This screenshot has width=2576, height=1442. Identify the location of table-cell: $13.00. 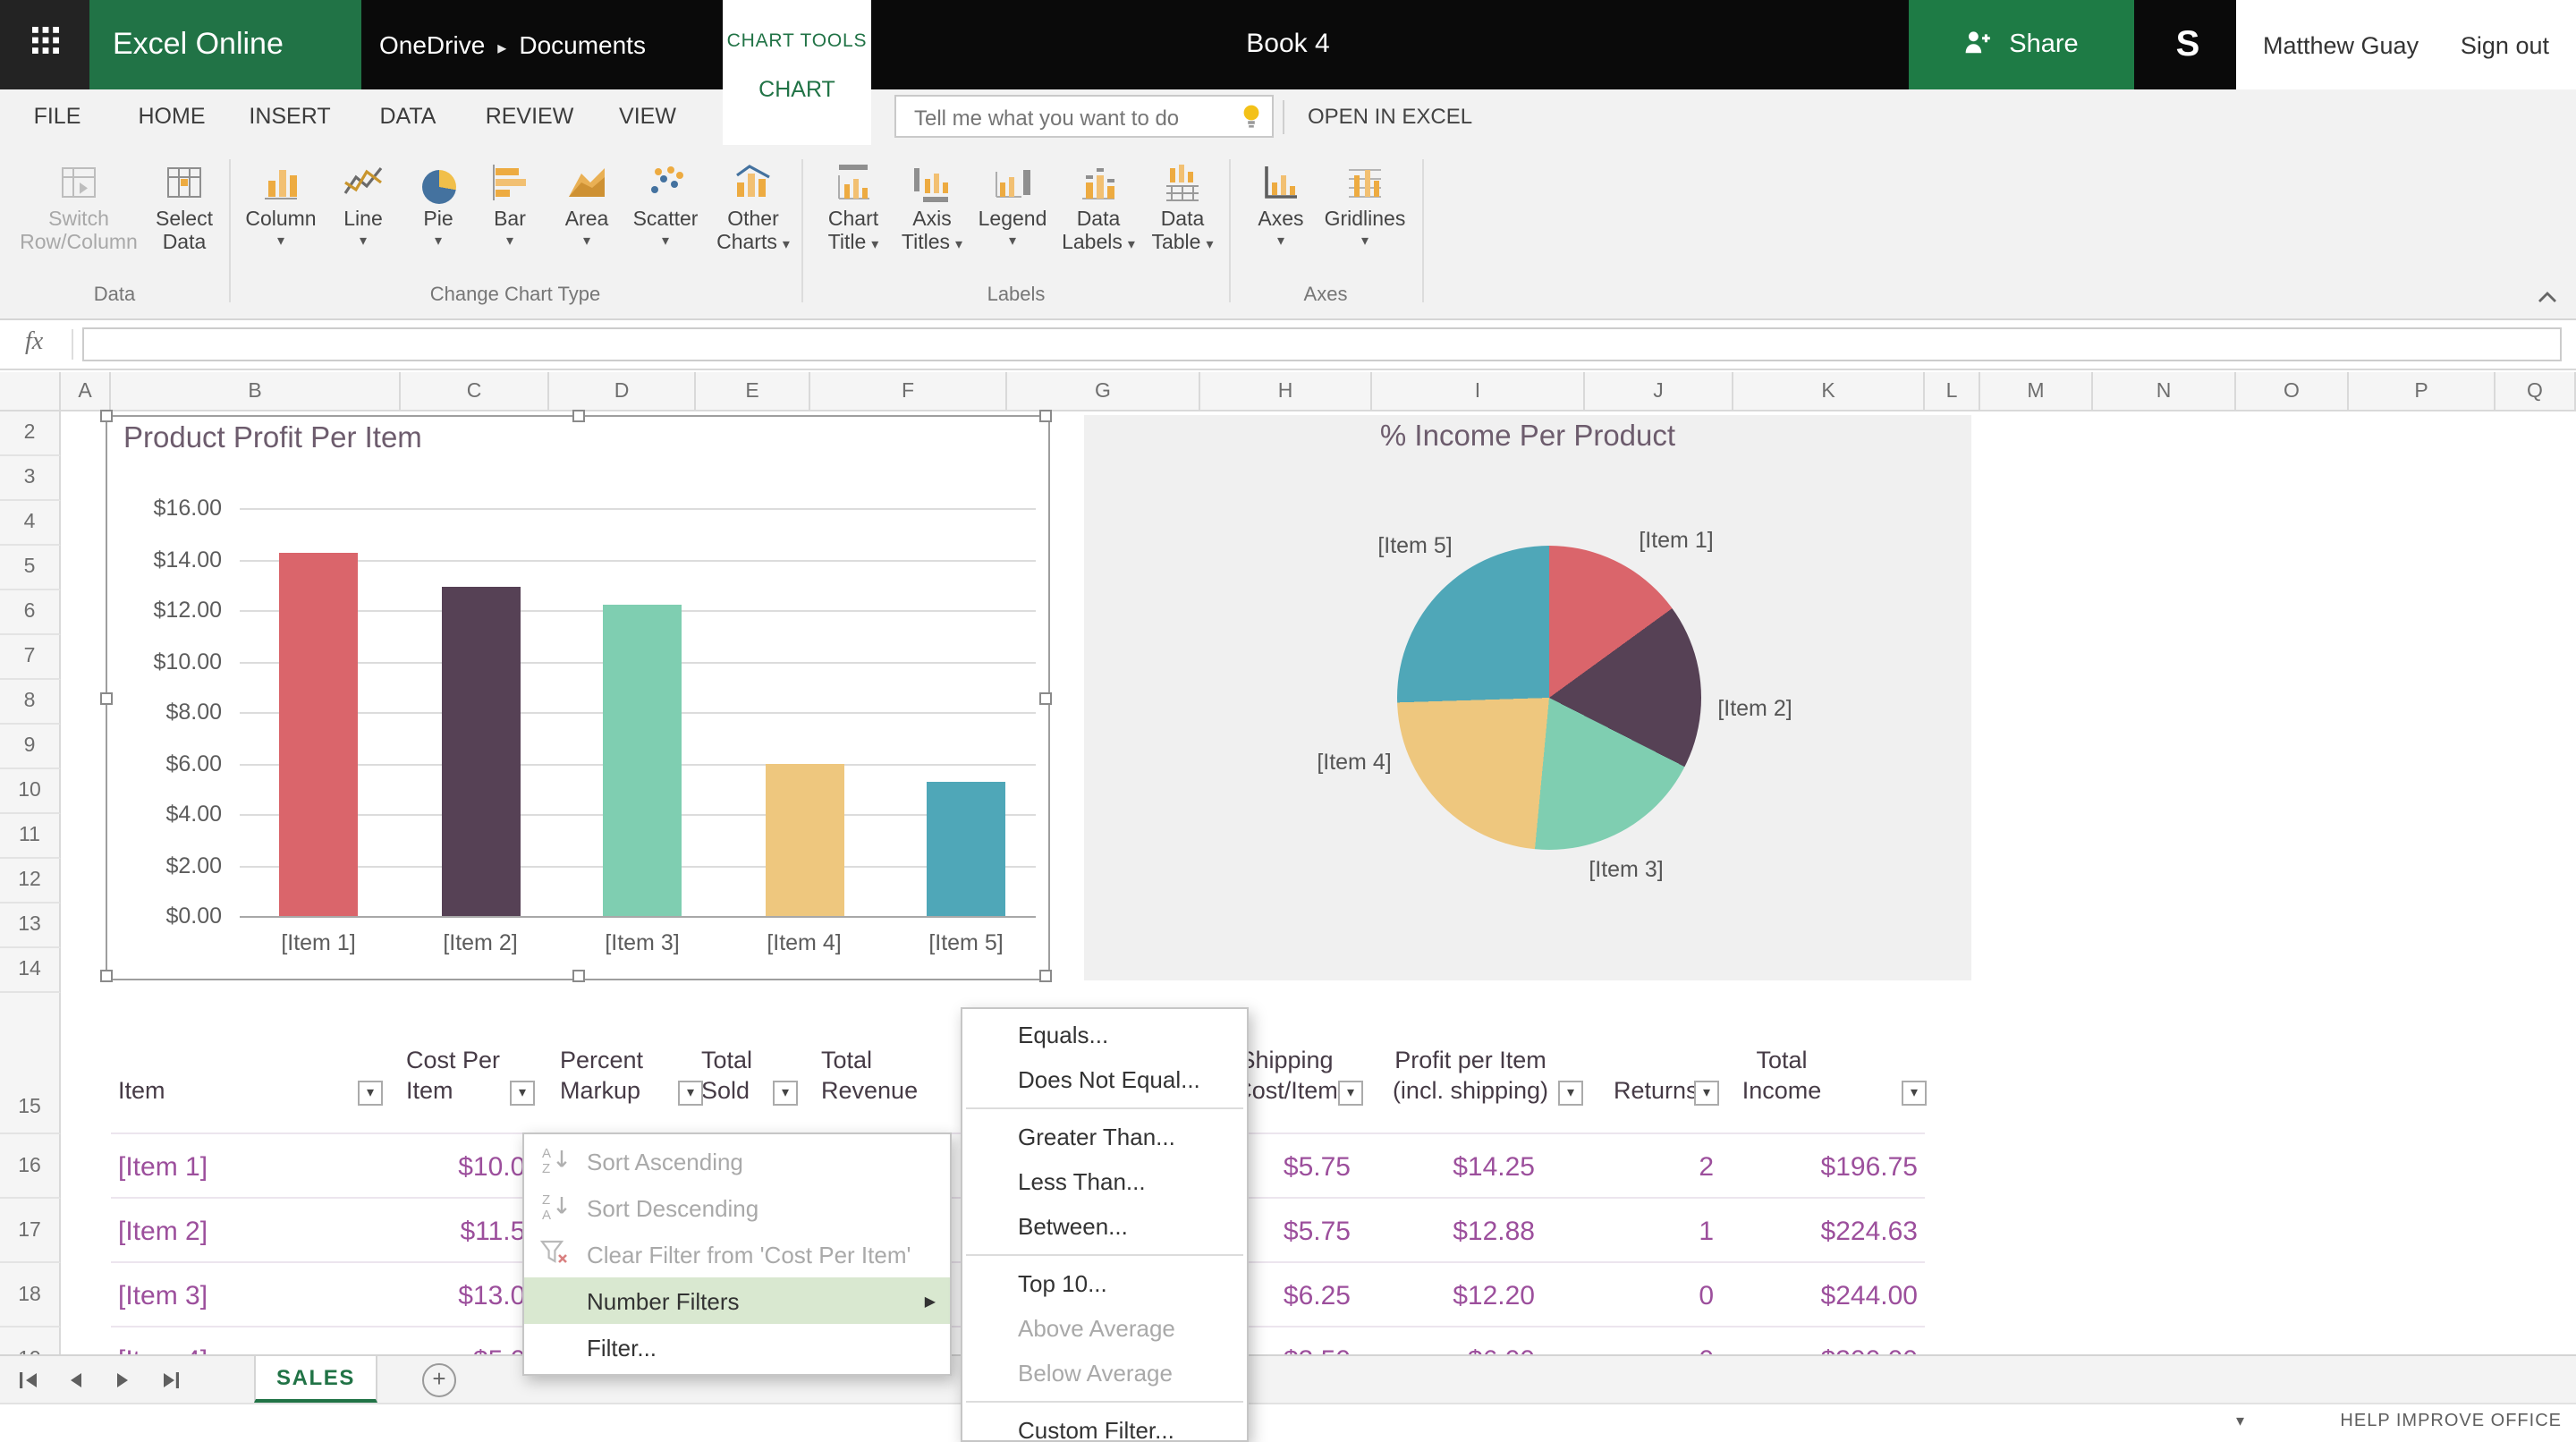
(461, 1296).